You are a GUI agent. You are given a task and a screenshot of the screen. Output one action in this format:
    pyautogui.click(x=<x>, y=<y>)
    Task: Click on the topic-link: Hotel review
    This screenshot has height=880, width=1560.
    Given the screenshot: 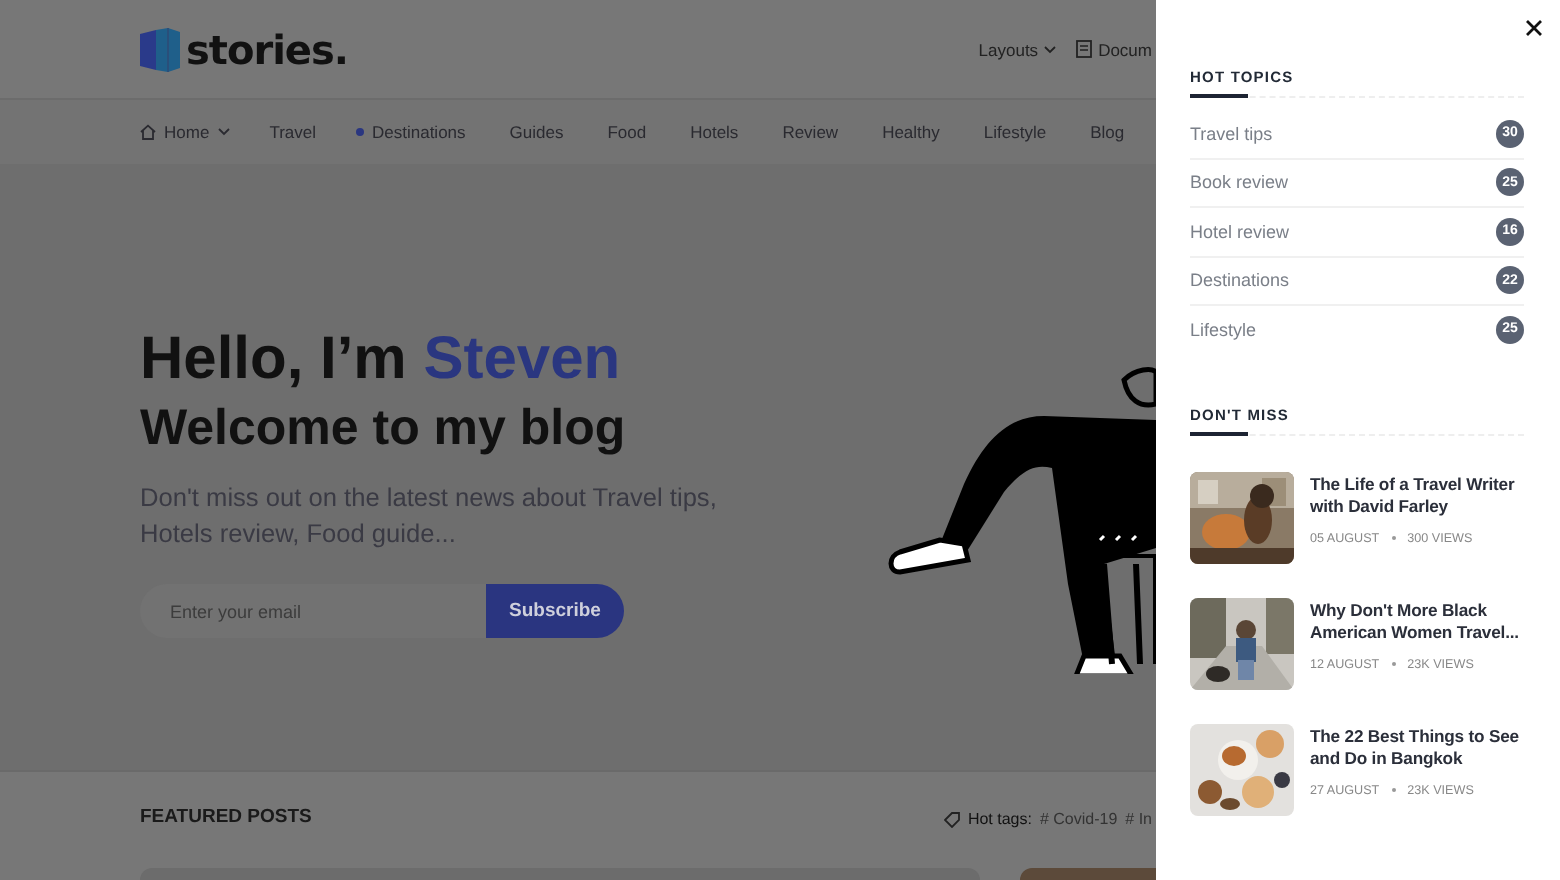 What is the action you would take?
    pyautogui.click(x=1240, y=231)
    